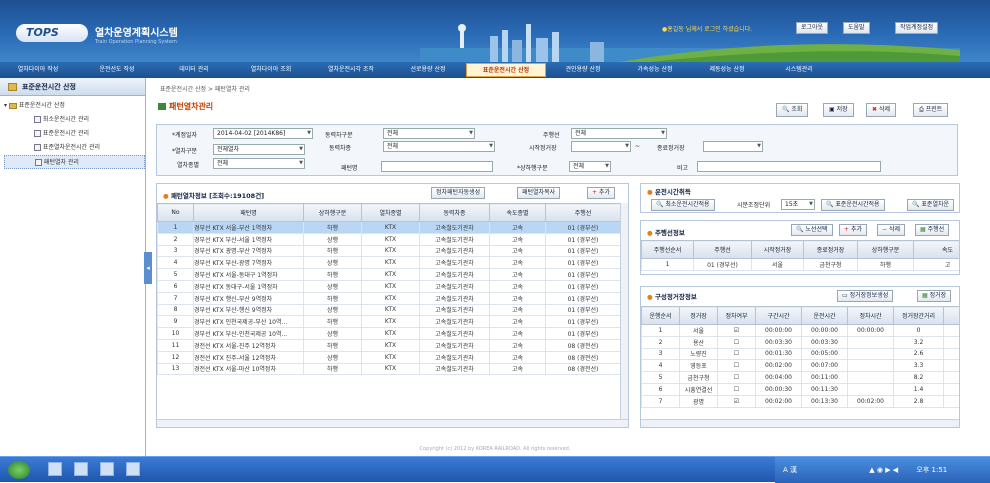 The image size is (990, 483). I want to click on apply-std-train-run-time-button: 🔍 표준열차운, so click(931, 205).